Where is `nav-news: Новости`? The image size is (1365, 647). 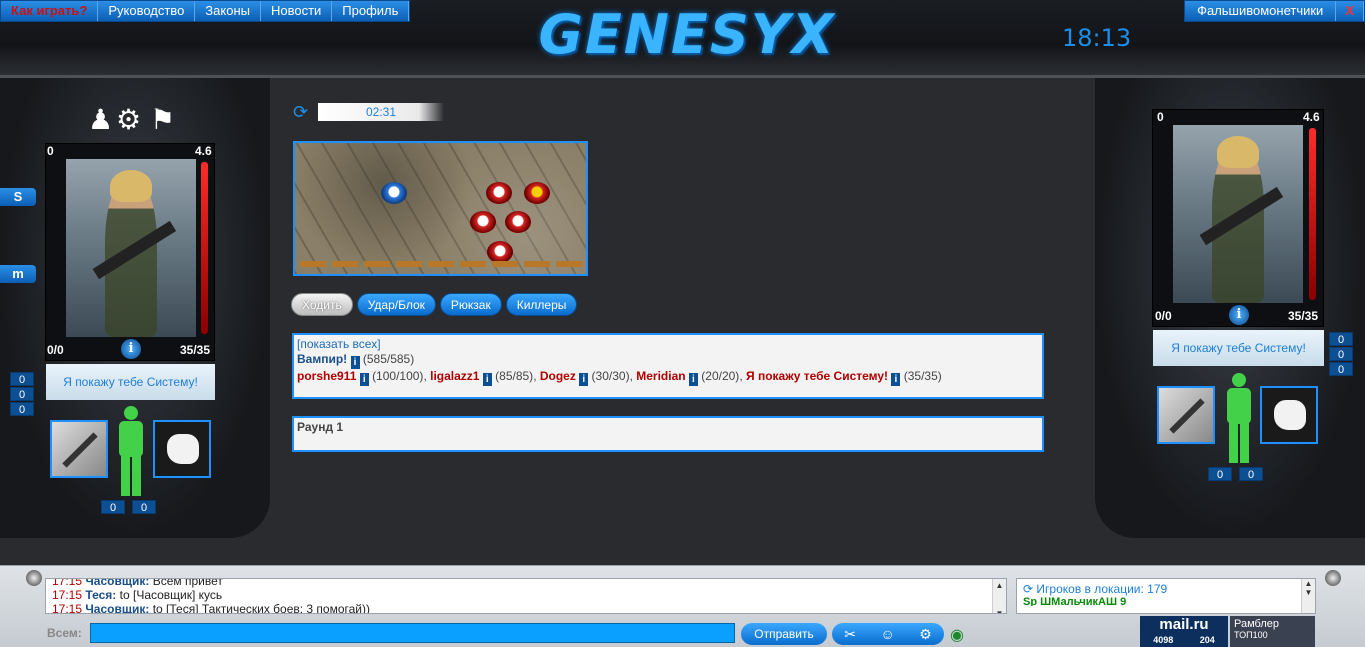 nav-news: Новости is located at coordinates (297, 11).